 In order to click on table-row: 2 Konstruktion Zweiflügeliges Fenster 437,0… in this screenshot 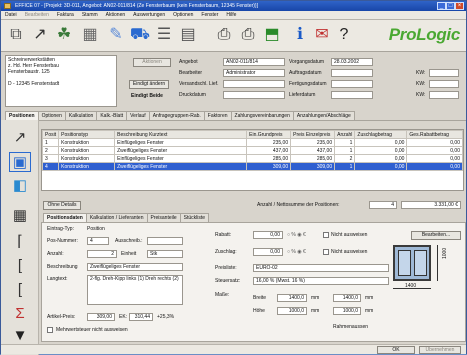, I will do `click(252, 150)`.